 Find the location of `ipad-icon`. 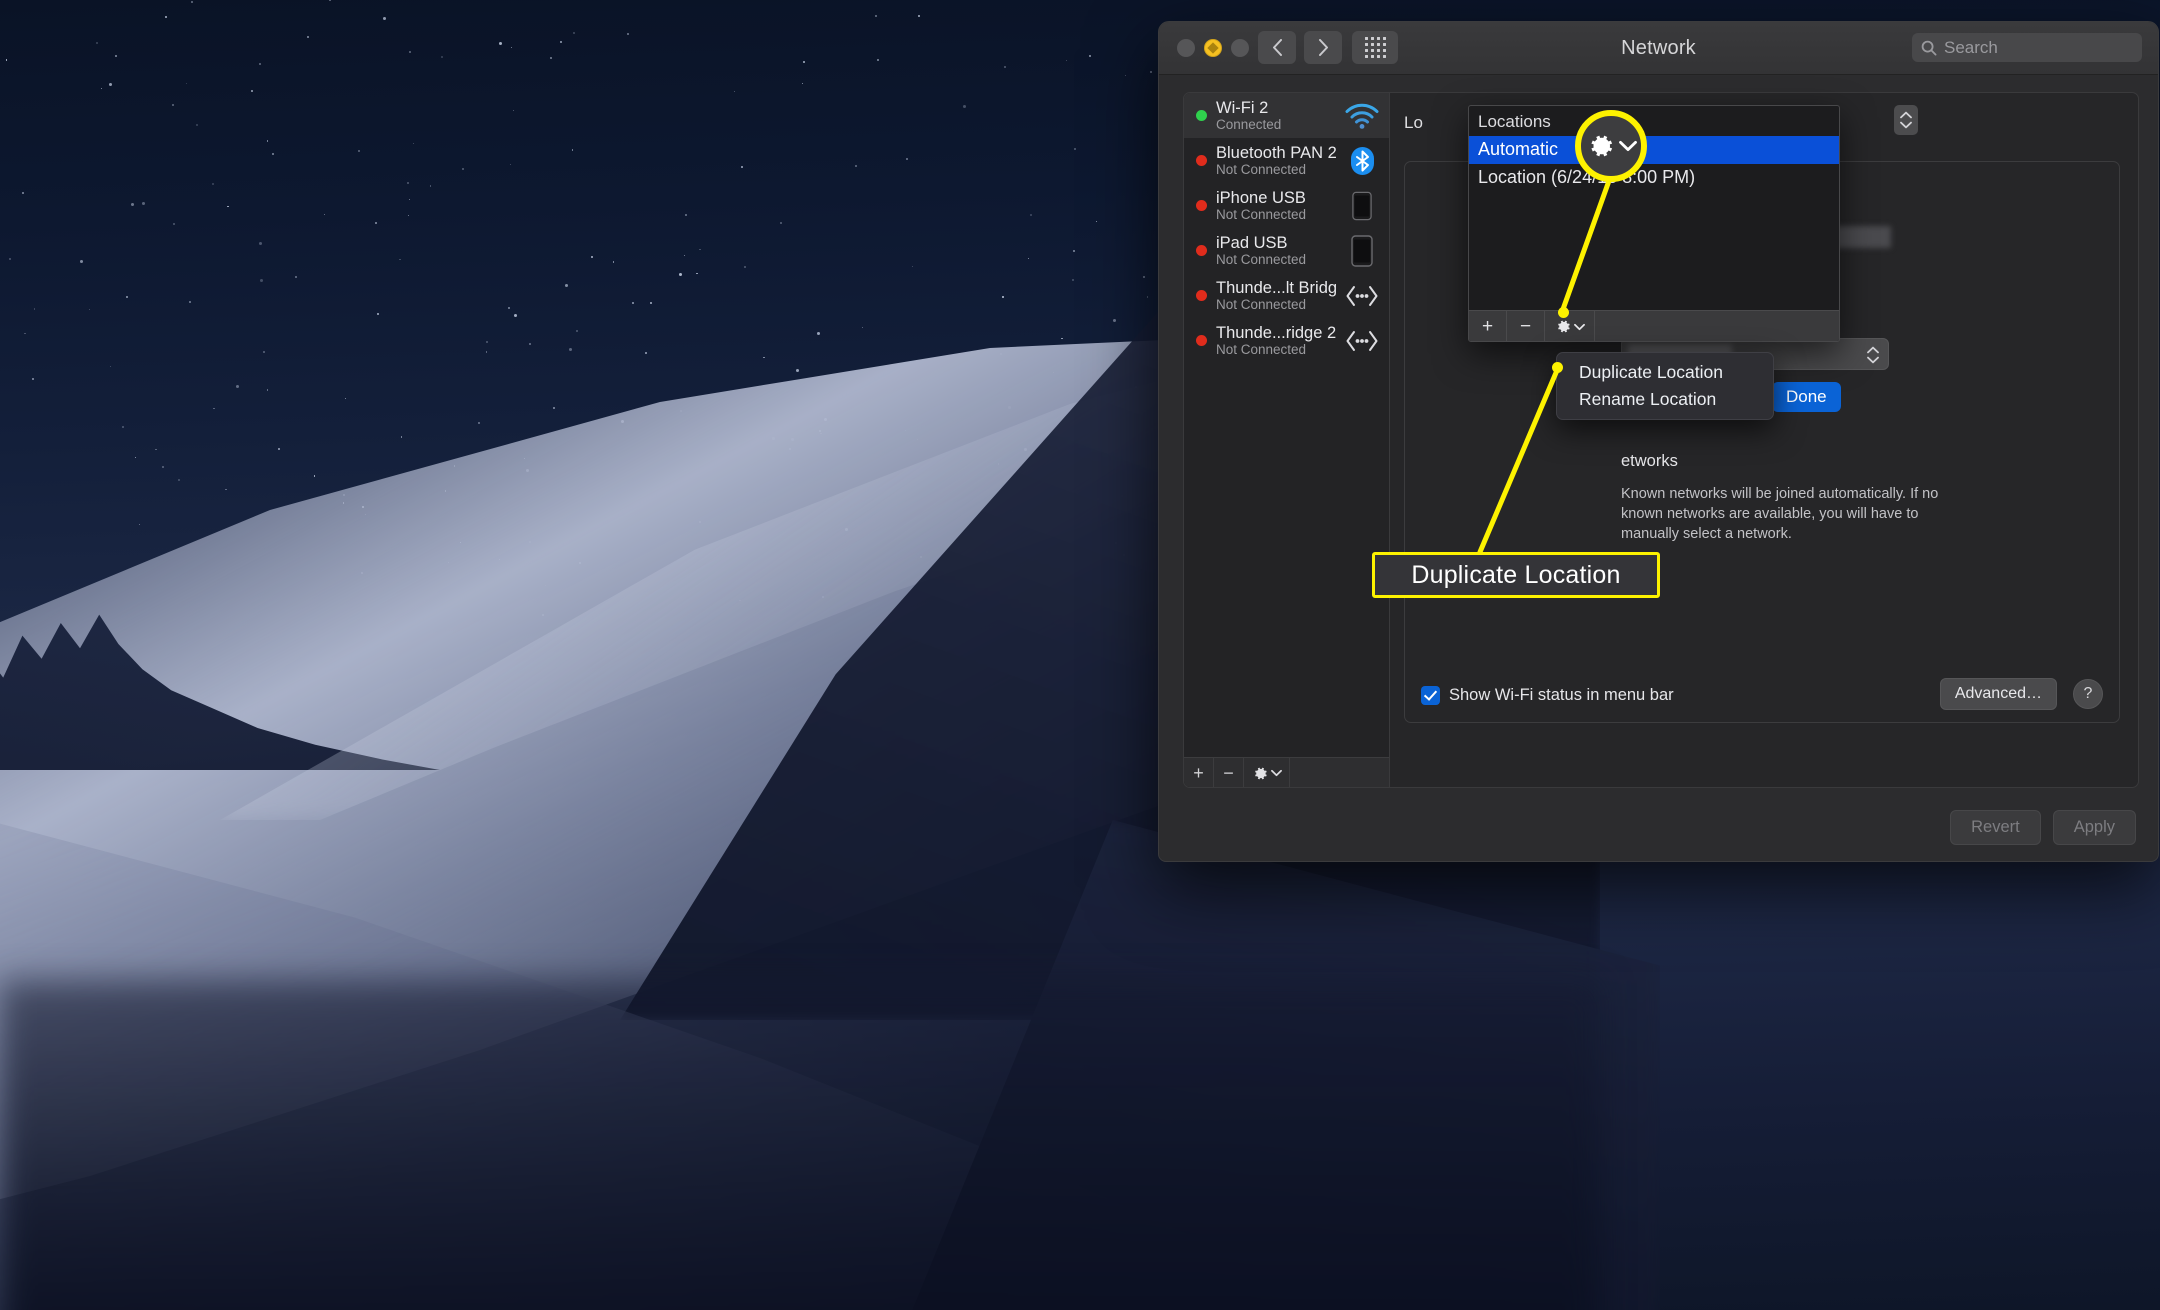

ipad-icon is located at coordinates (1362, 250).